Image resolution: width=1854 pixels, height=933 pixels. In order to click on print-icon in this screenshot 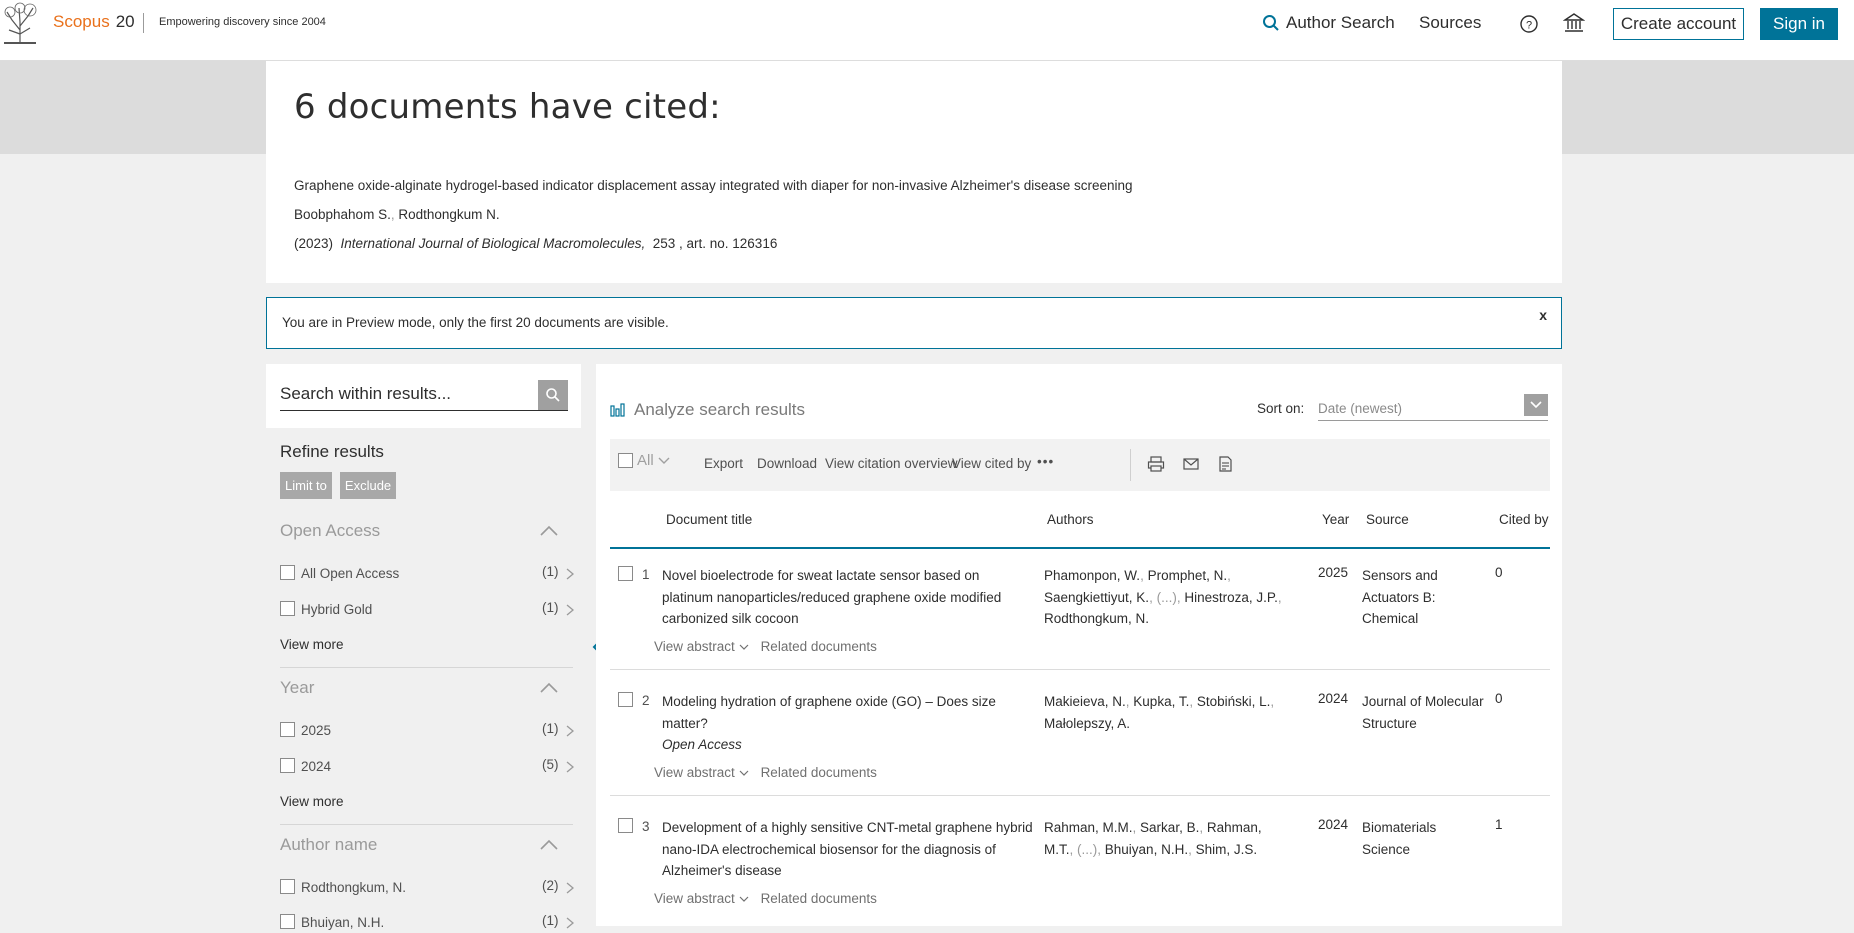, I will do `click(1156, 464)`.